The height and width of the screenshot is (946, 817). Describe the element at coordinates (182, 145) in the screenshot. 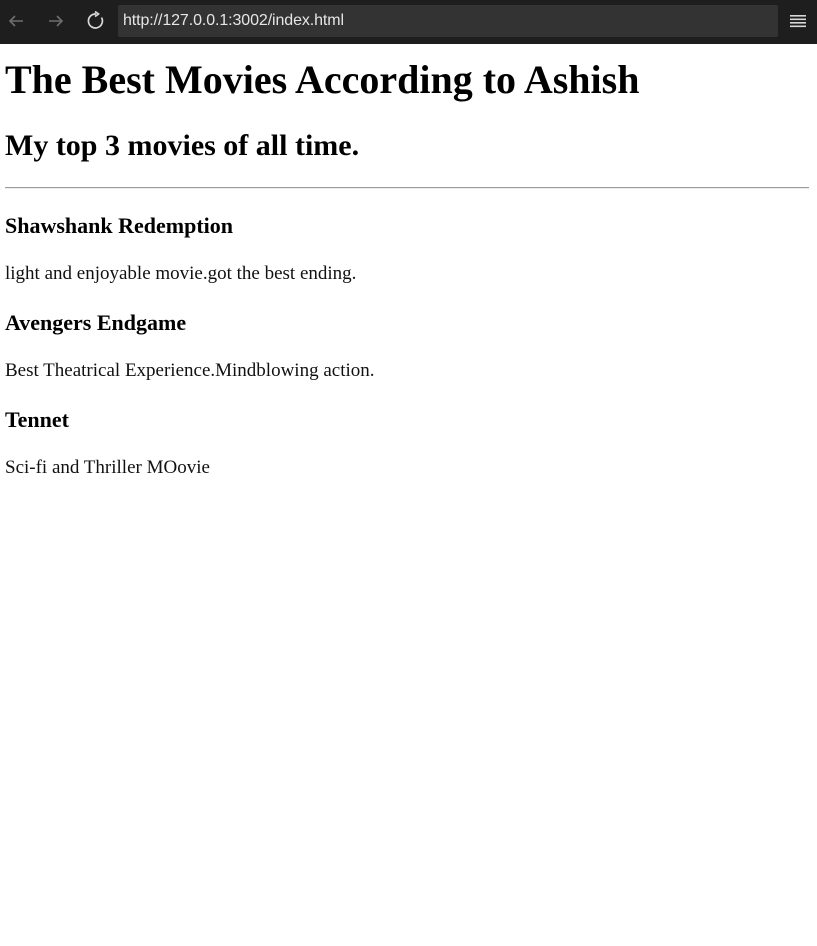

I see `page-subtitle: My top 3 movies of all time.` at that location.